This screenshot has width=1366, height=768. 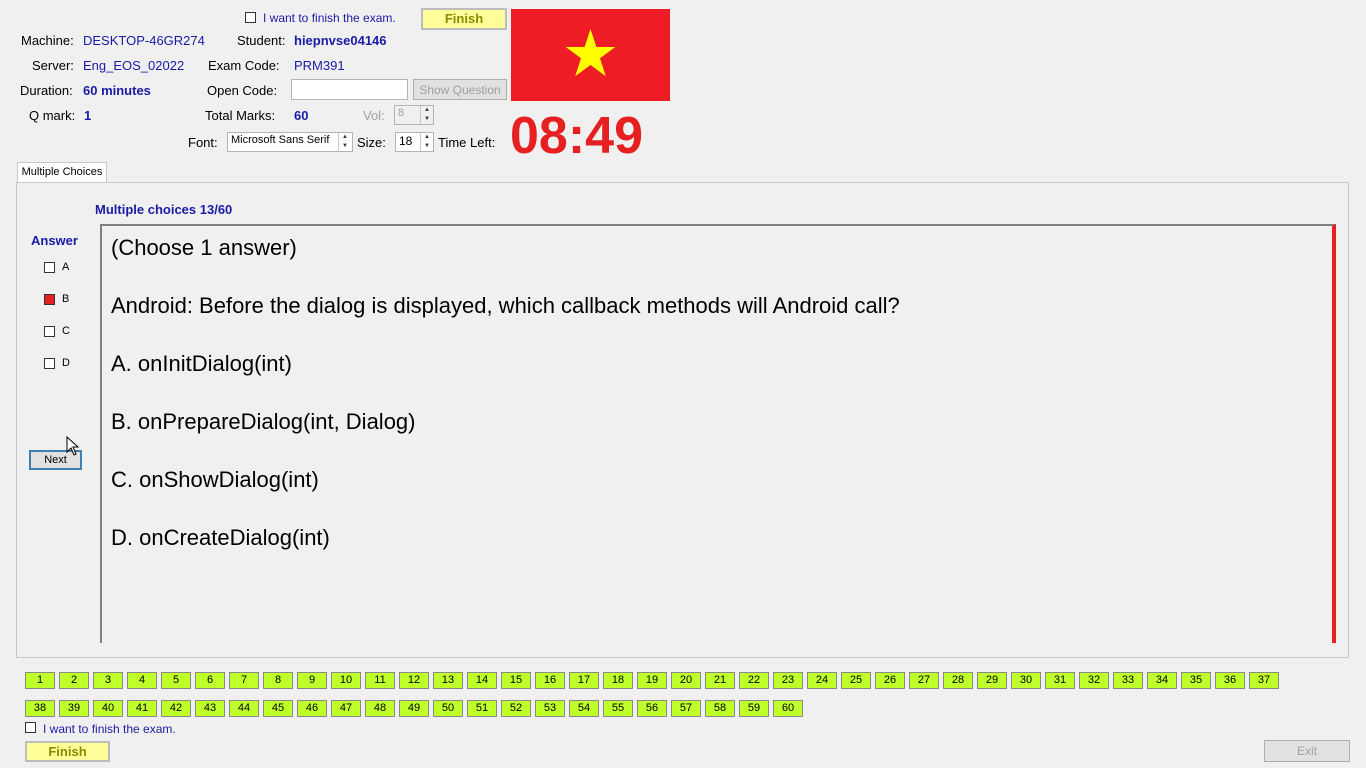 I want to click on question-nav-button: 41, so click(x=142, y=708).